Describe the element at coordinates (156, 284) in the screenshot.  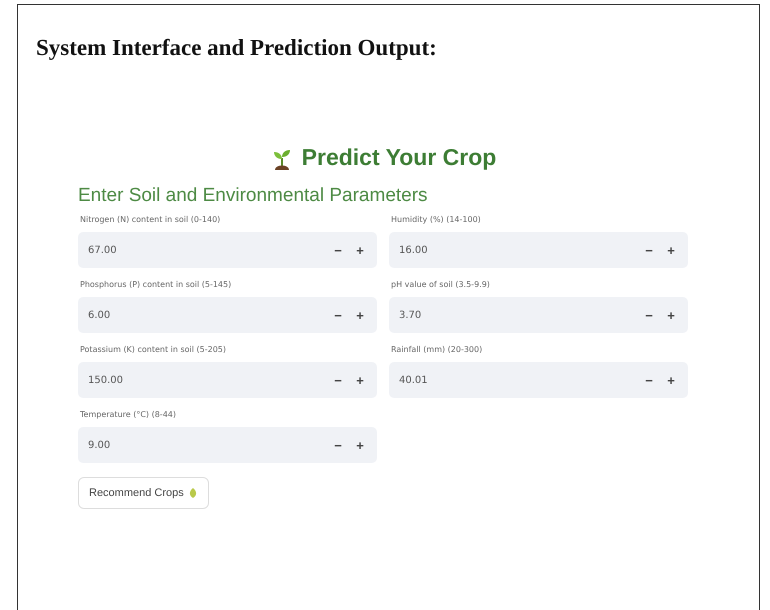
I see `field-label: Phosphorus (P) content in soil (5-145)` at that location.